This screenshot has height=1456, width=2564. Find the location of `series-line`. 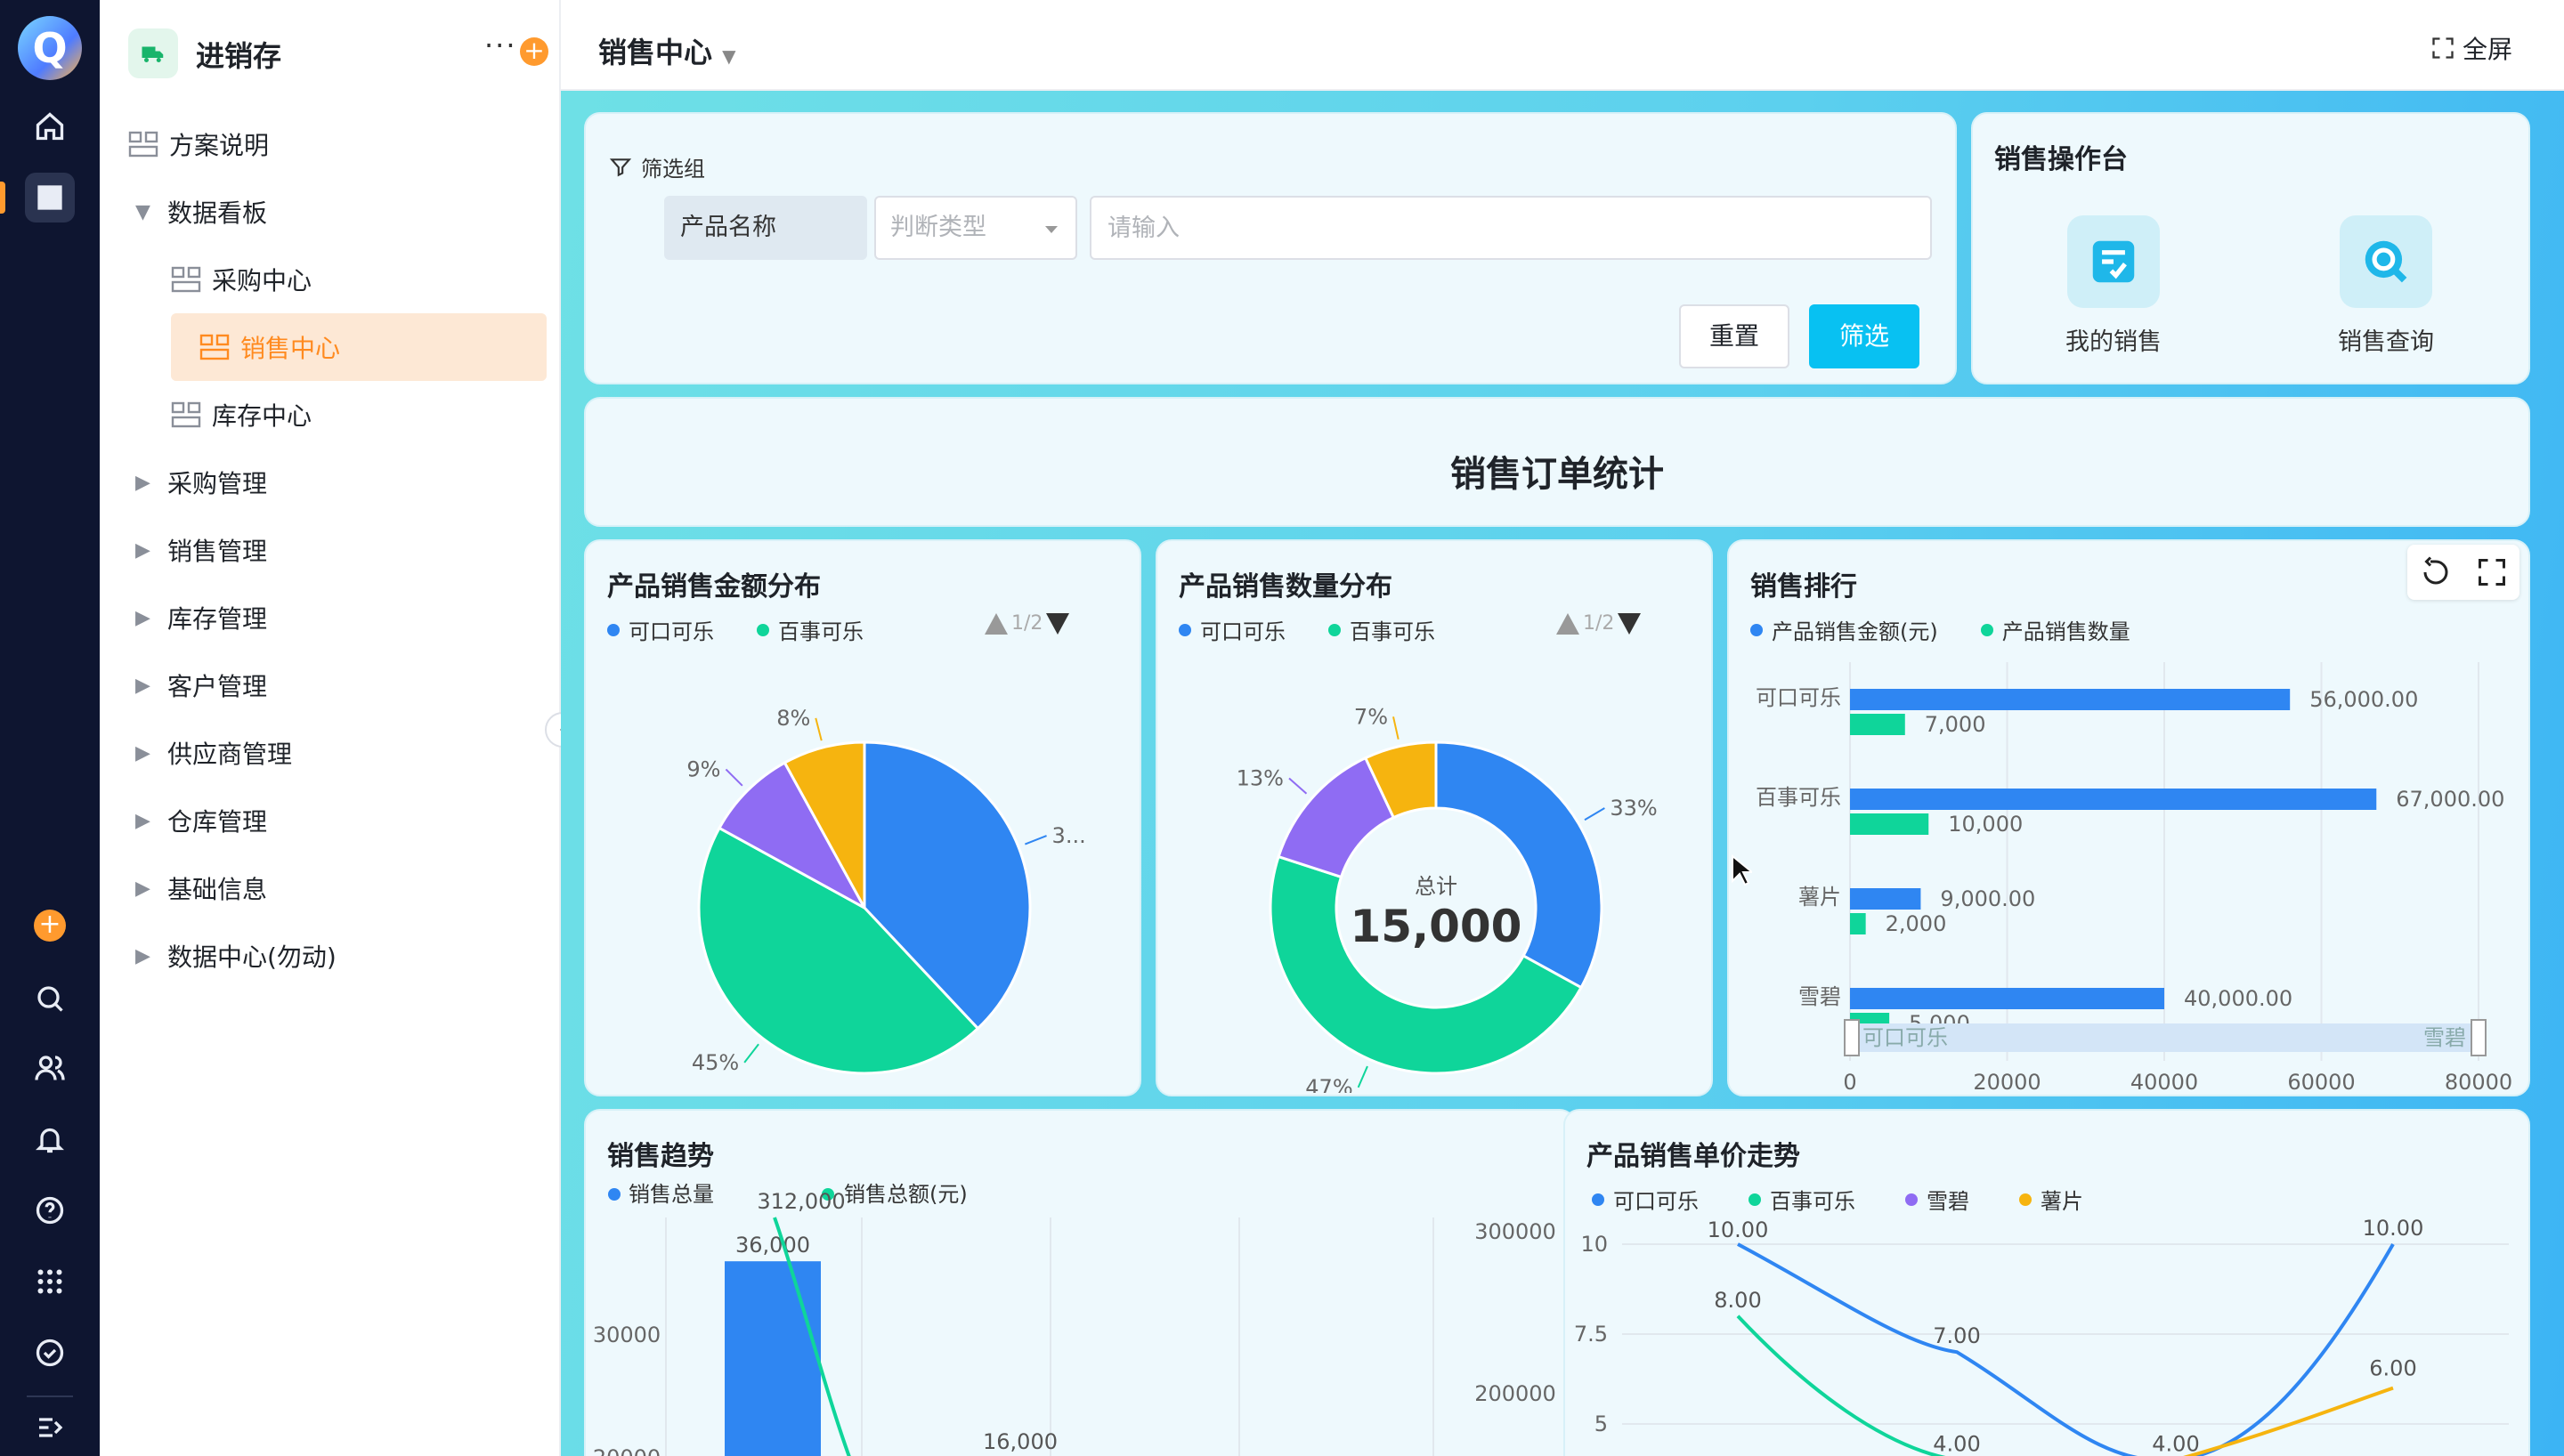

series-line is located at coordinates (1846, 1385).